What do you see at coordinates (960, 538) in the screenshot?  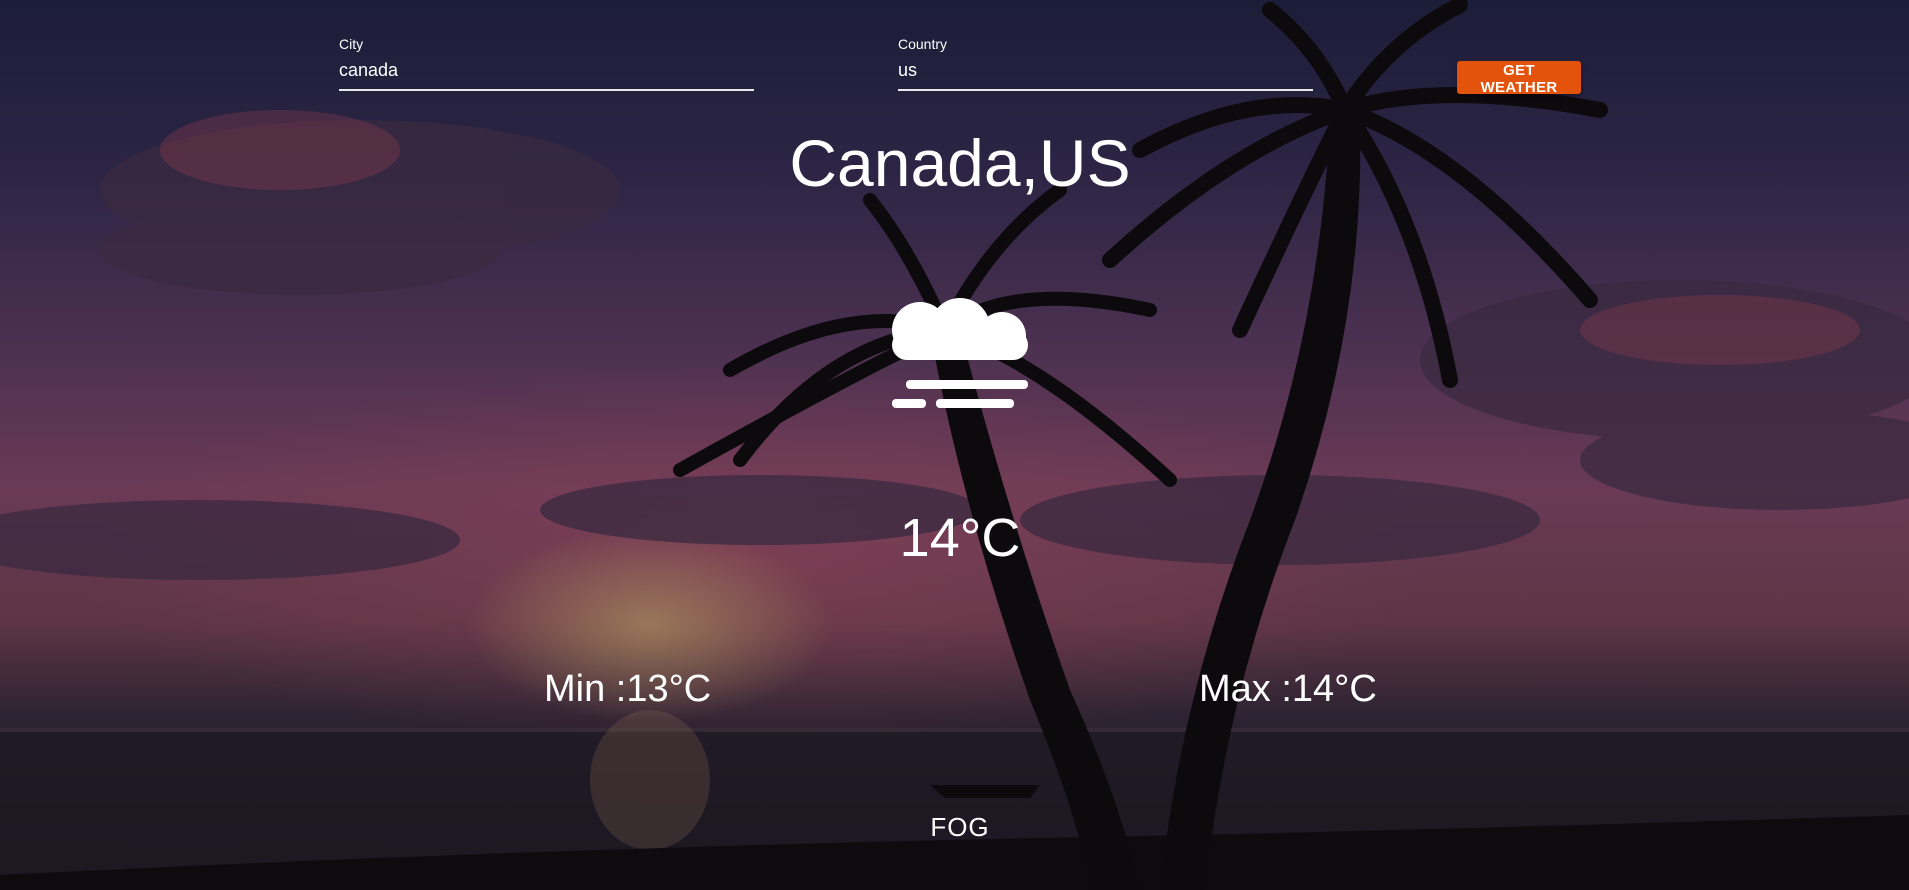 I see `temperature: 14°C` at bounding box center [960, 538].